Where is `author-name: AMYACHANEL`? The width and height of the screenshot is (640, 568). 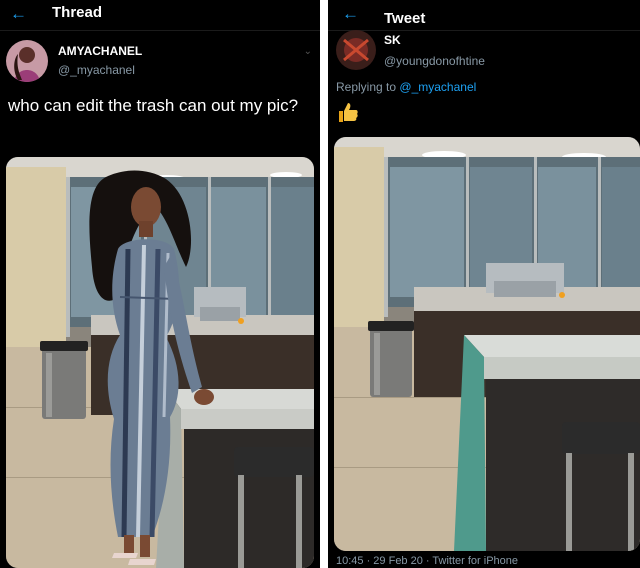
author-name: AMYACHANEL is located at coordinates (100, 51).